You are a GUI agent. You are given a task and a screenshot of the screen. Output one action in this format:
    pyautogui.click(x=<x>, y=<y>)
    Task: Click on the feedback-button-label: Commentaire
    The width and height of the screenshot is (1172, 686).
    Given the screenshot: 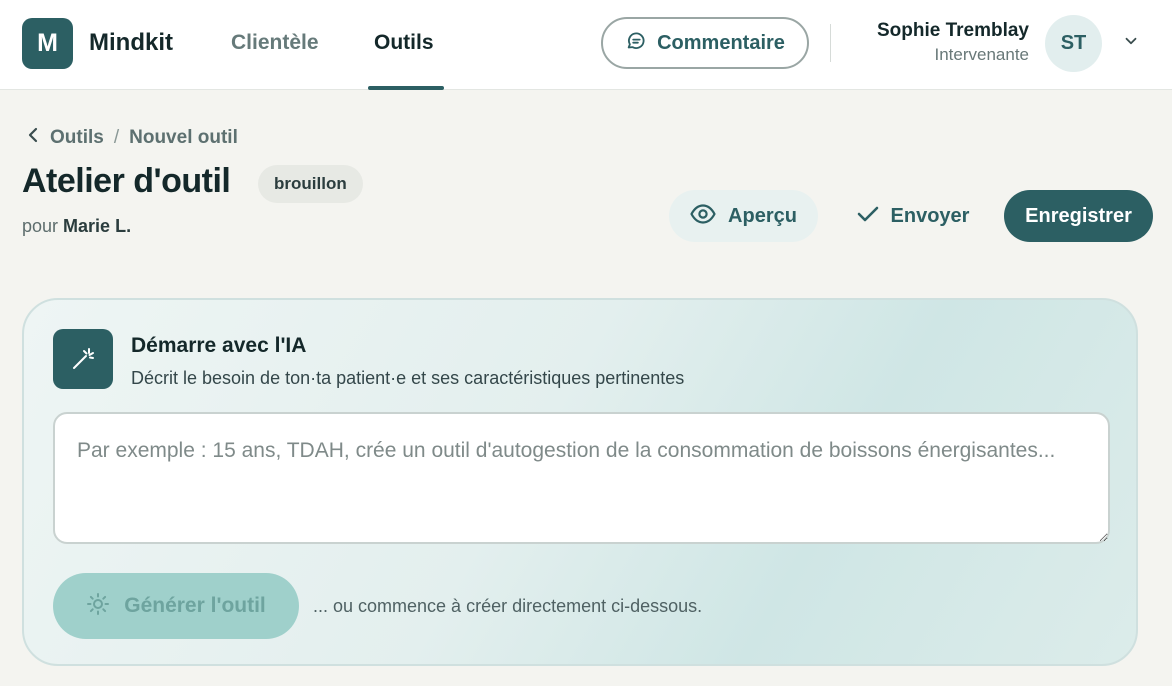 What is the action you would take?
    pyautogui.click(x=721, y=42)
    